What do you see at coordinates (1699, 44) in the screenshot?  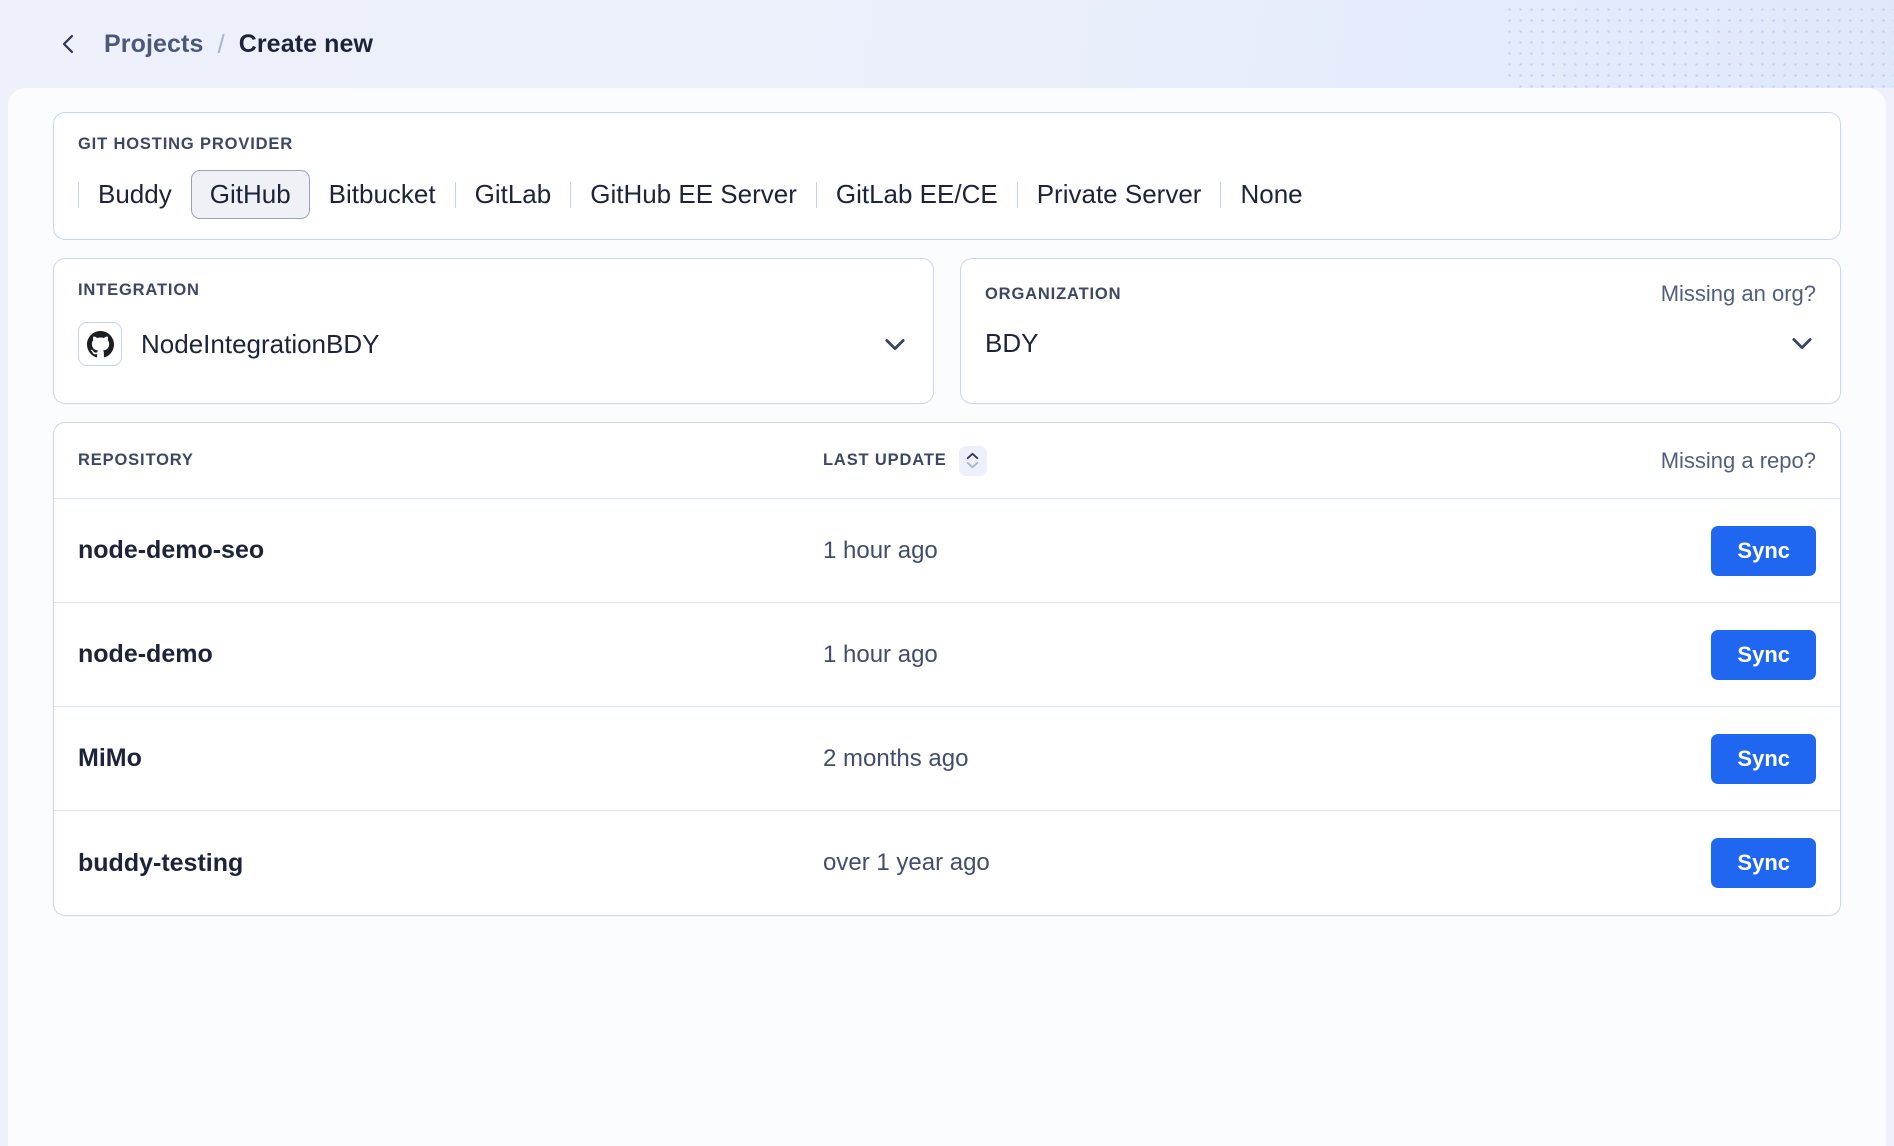 I see `header-dot-pattern-decoration` at bounding box center [1699, 44].